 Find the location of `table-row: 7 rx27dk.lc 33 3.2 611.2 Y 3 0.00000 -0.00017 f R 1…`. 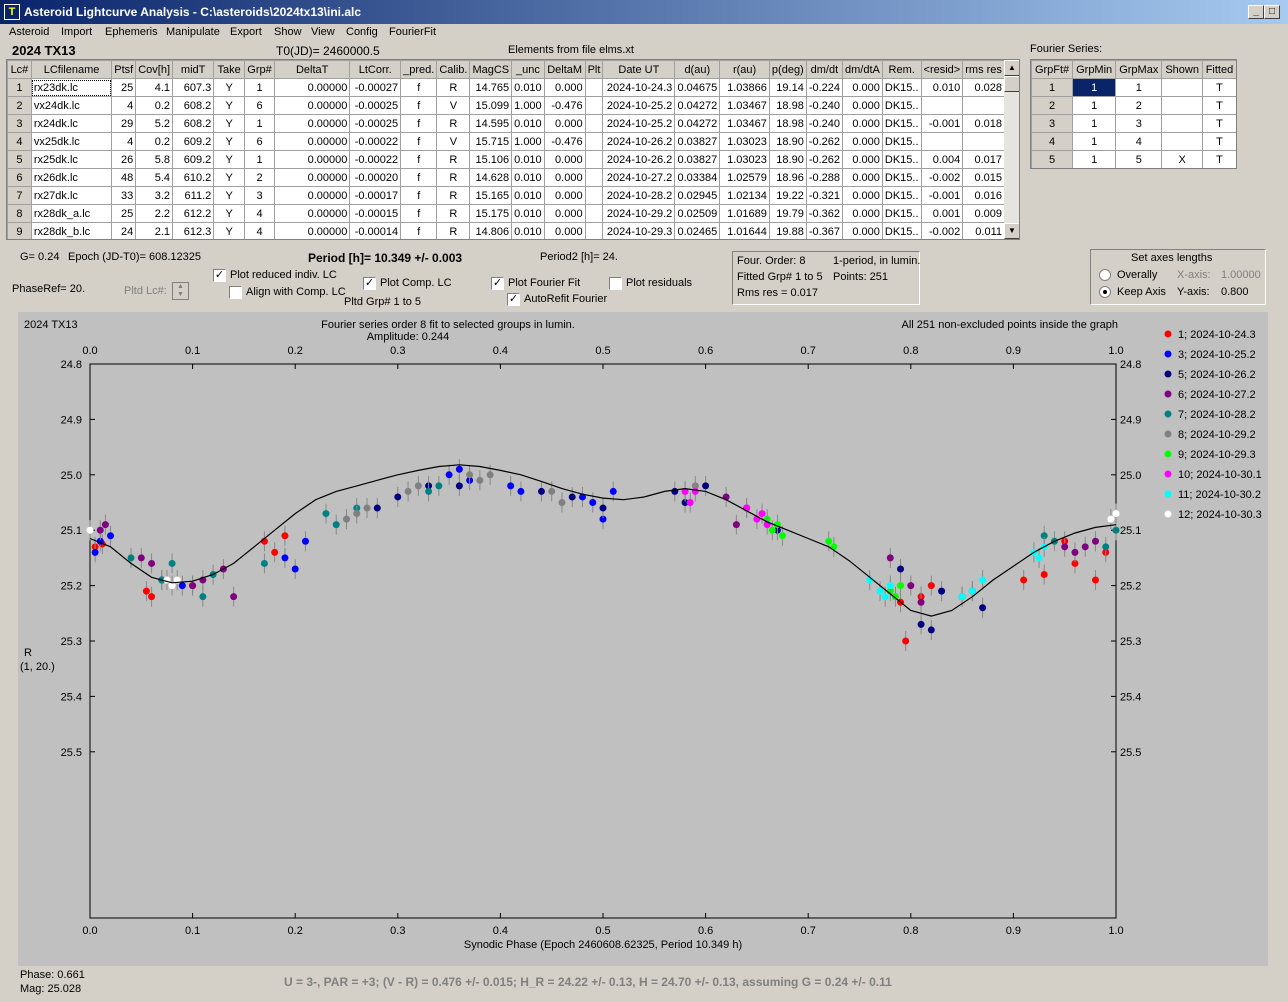

table-row: 7 rx27dk.lc 33 3.2 611.2 Y 3 0.00000 -0.00017 f R 1… is located at coordinates (506, 195).